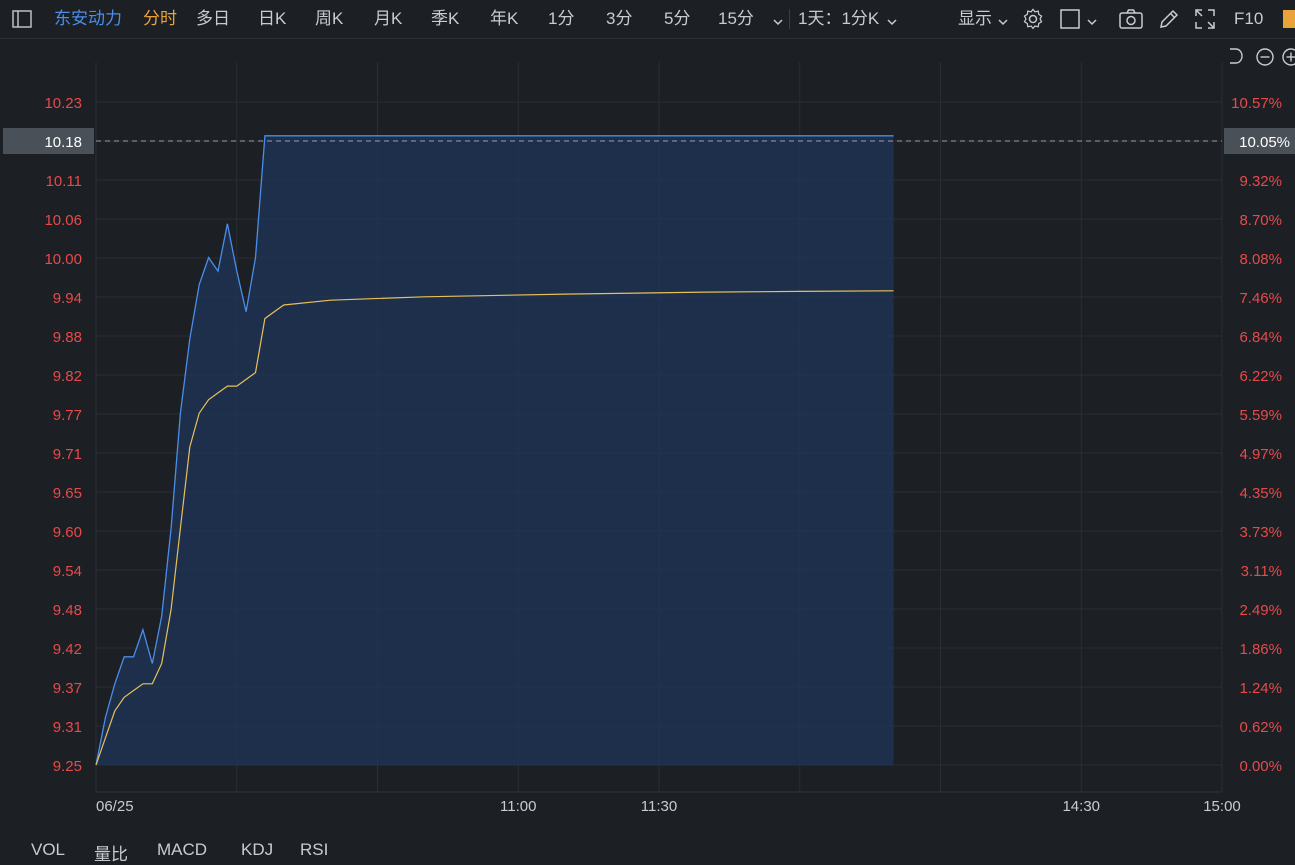 This screenshot has width=1295, height=865. I want to click on tab-vol: VOL, so click(48, 850).